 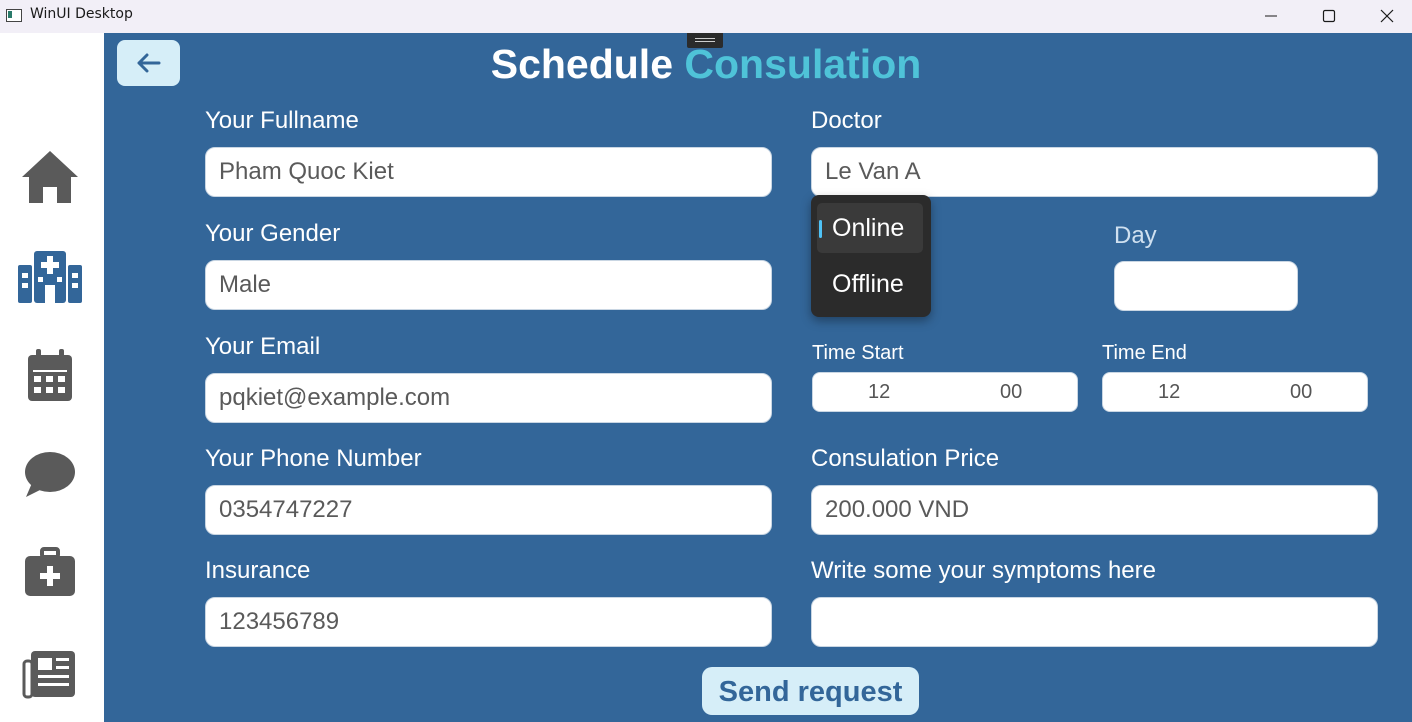 I want to click on doctor-label: Doctor, so click(x=846, y=120).